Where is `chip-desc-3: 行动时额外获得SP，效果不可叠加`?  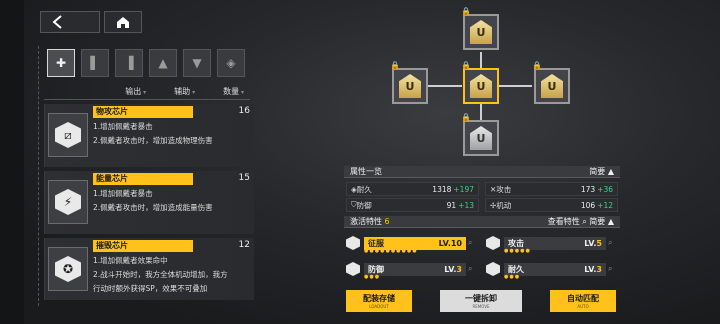 chip-desc-3: 行动时额外获得SP，效果不可叠加 is located at coordinates (150, 288).